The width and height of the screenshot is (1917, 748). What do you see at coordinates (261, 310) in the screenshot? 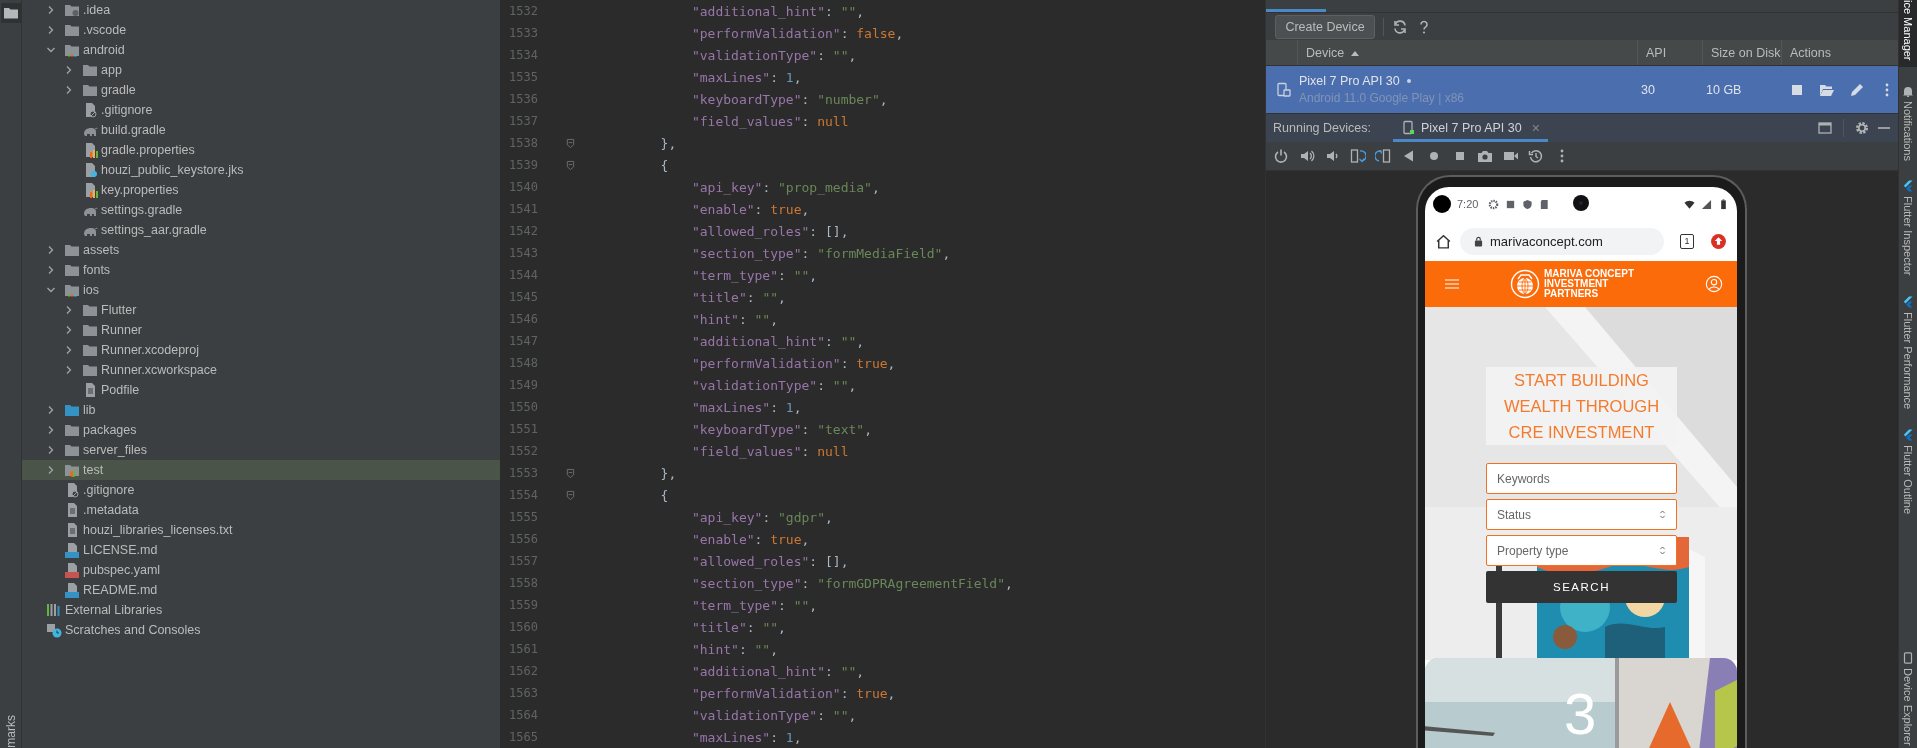
I see `tree-row: Flutter` at bounding box center [261, 310].